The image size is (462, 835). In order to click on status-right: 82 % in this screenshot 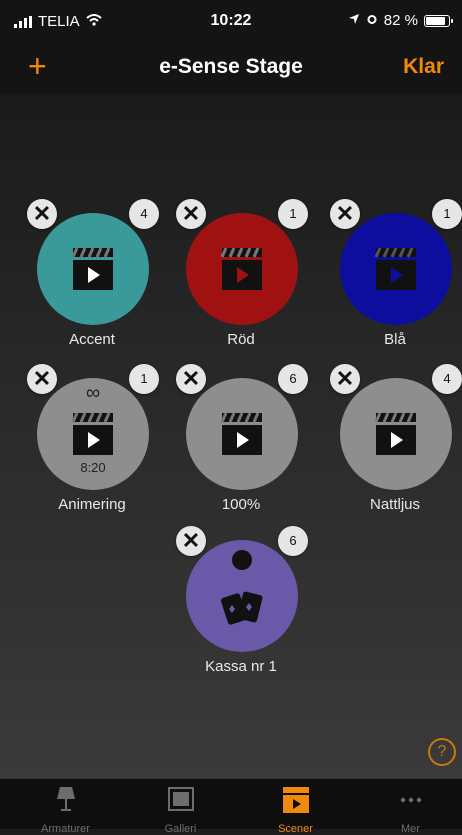, I will do `click(400, 20)`.